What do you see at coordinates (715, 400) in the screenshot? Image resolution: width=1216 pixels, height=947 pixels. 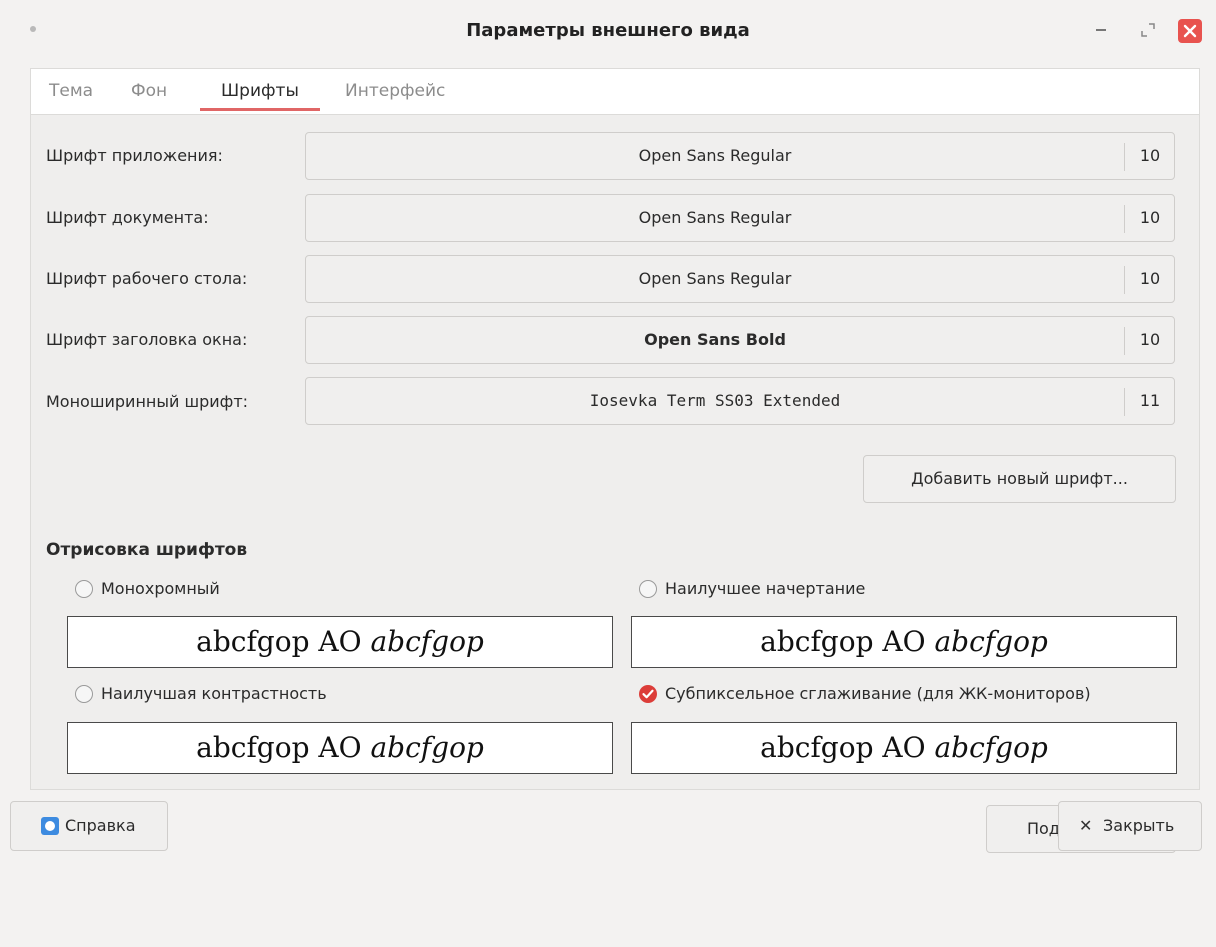 I see `monospace-font-name: Iosevka Term SS03 Extended` at bounding box center [715, 400].